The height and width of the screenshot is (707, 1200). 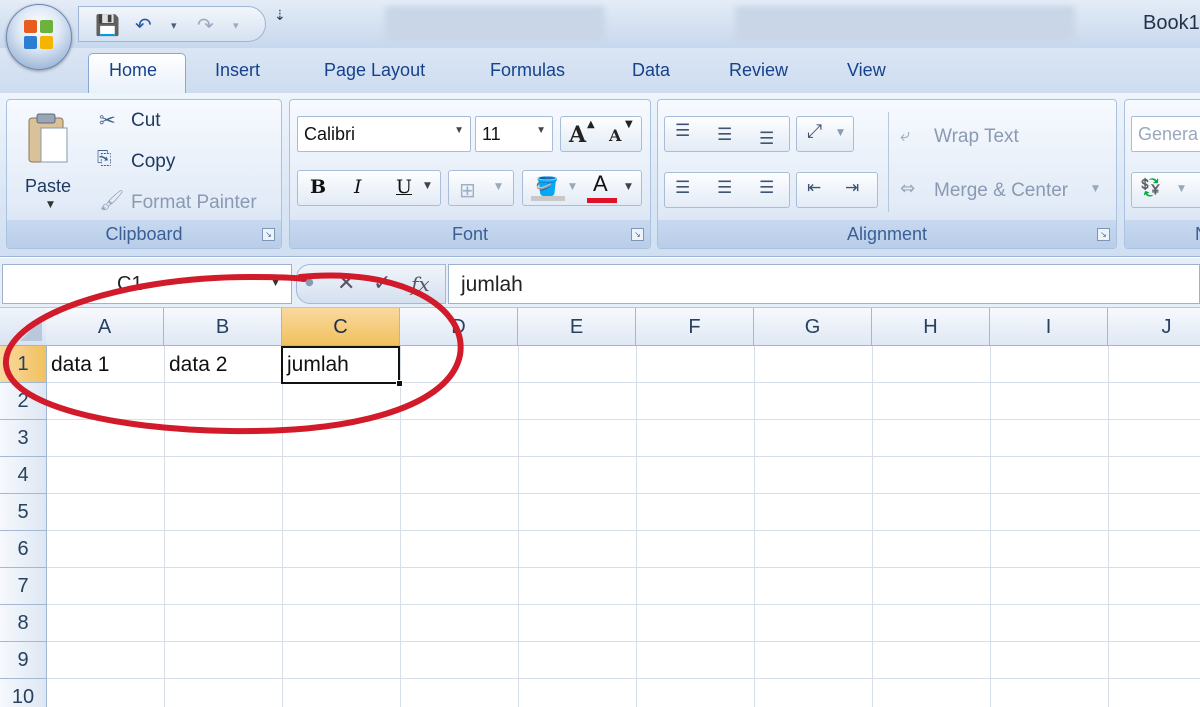 I want to click on column-header-f: F, so click(x=695, y=327).